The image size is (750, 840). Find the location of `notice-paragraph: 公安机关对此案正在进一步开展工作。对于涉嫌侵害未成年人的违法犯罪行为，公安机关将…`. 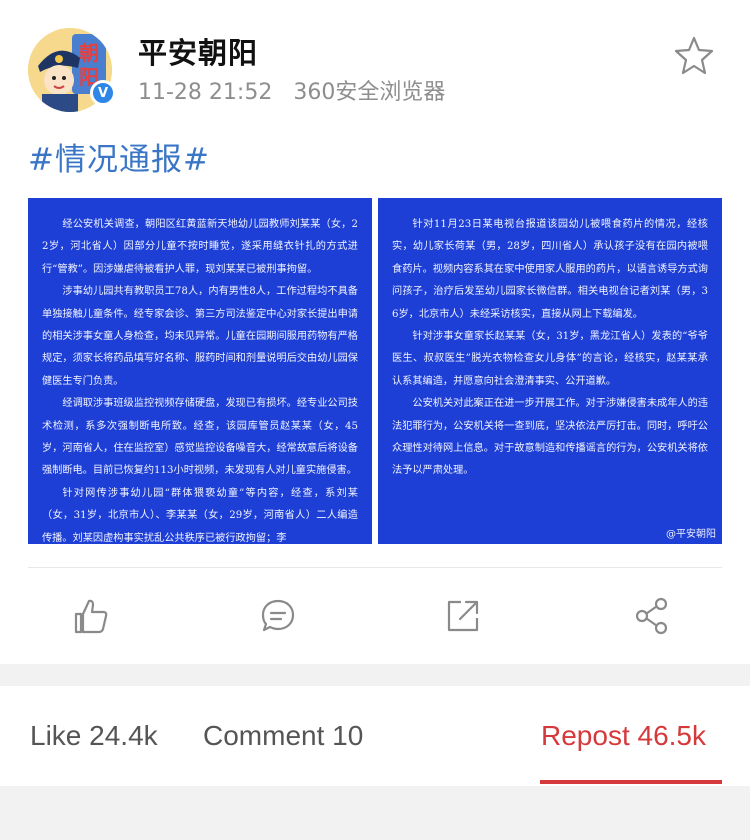

notice-paragraph: 公安机关对此案正在进一步开展工作。对于涉嫌侵害未成年人的违法犯罪行为，公安机关将… is located at coordinates (550, 437).